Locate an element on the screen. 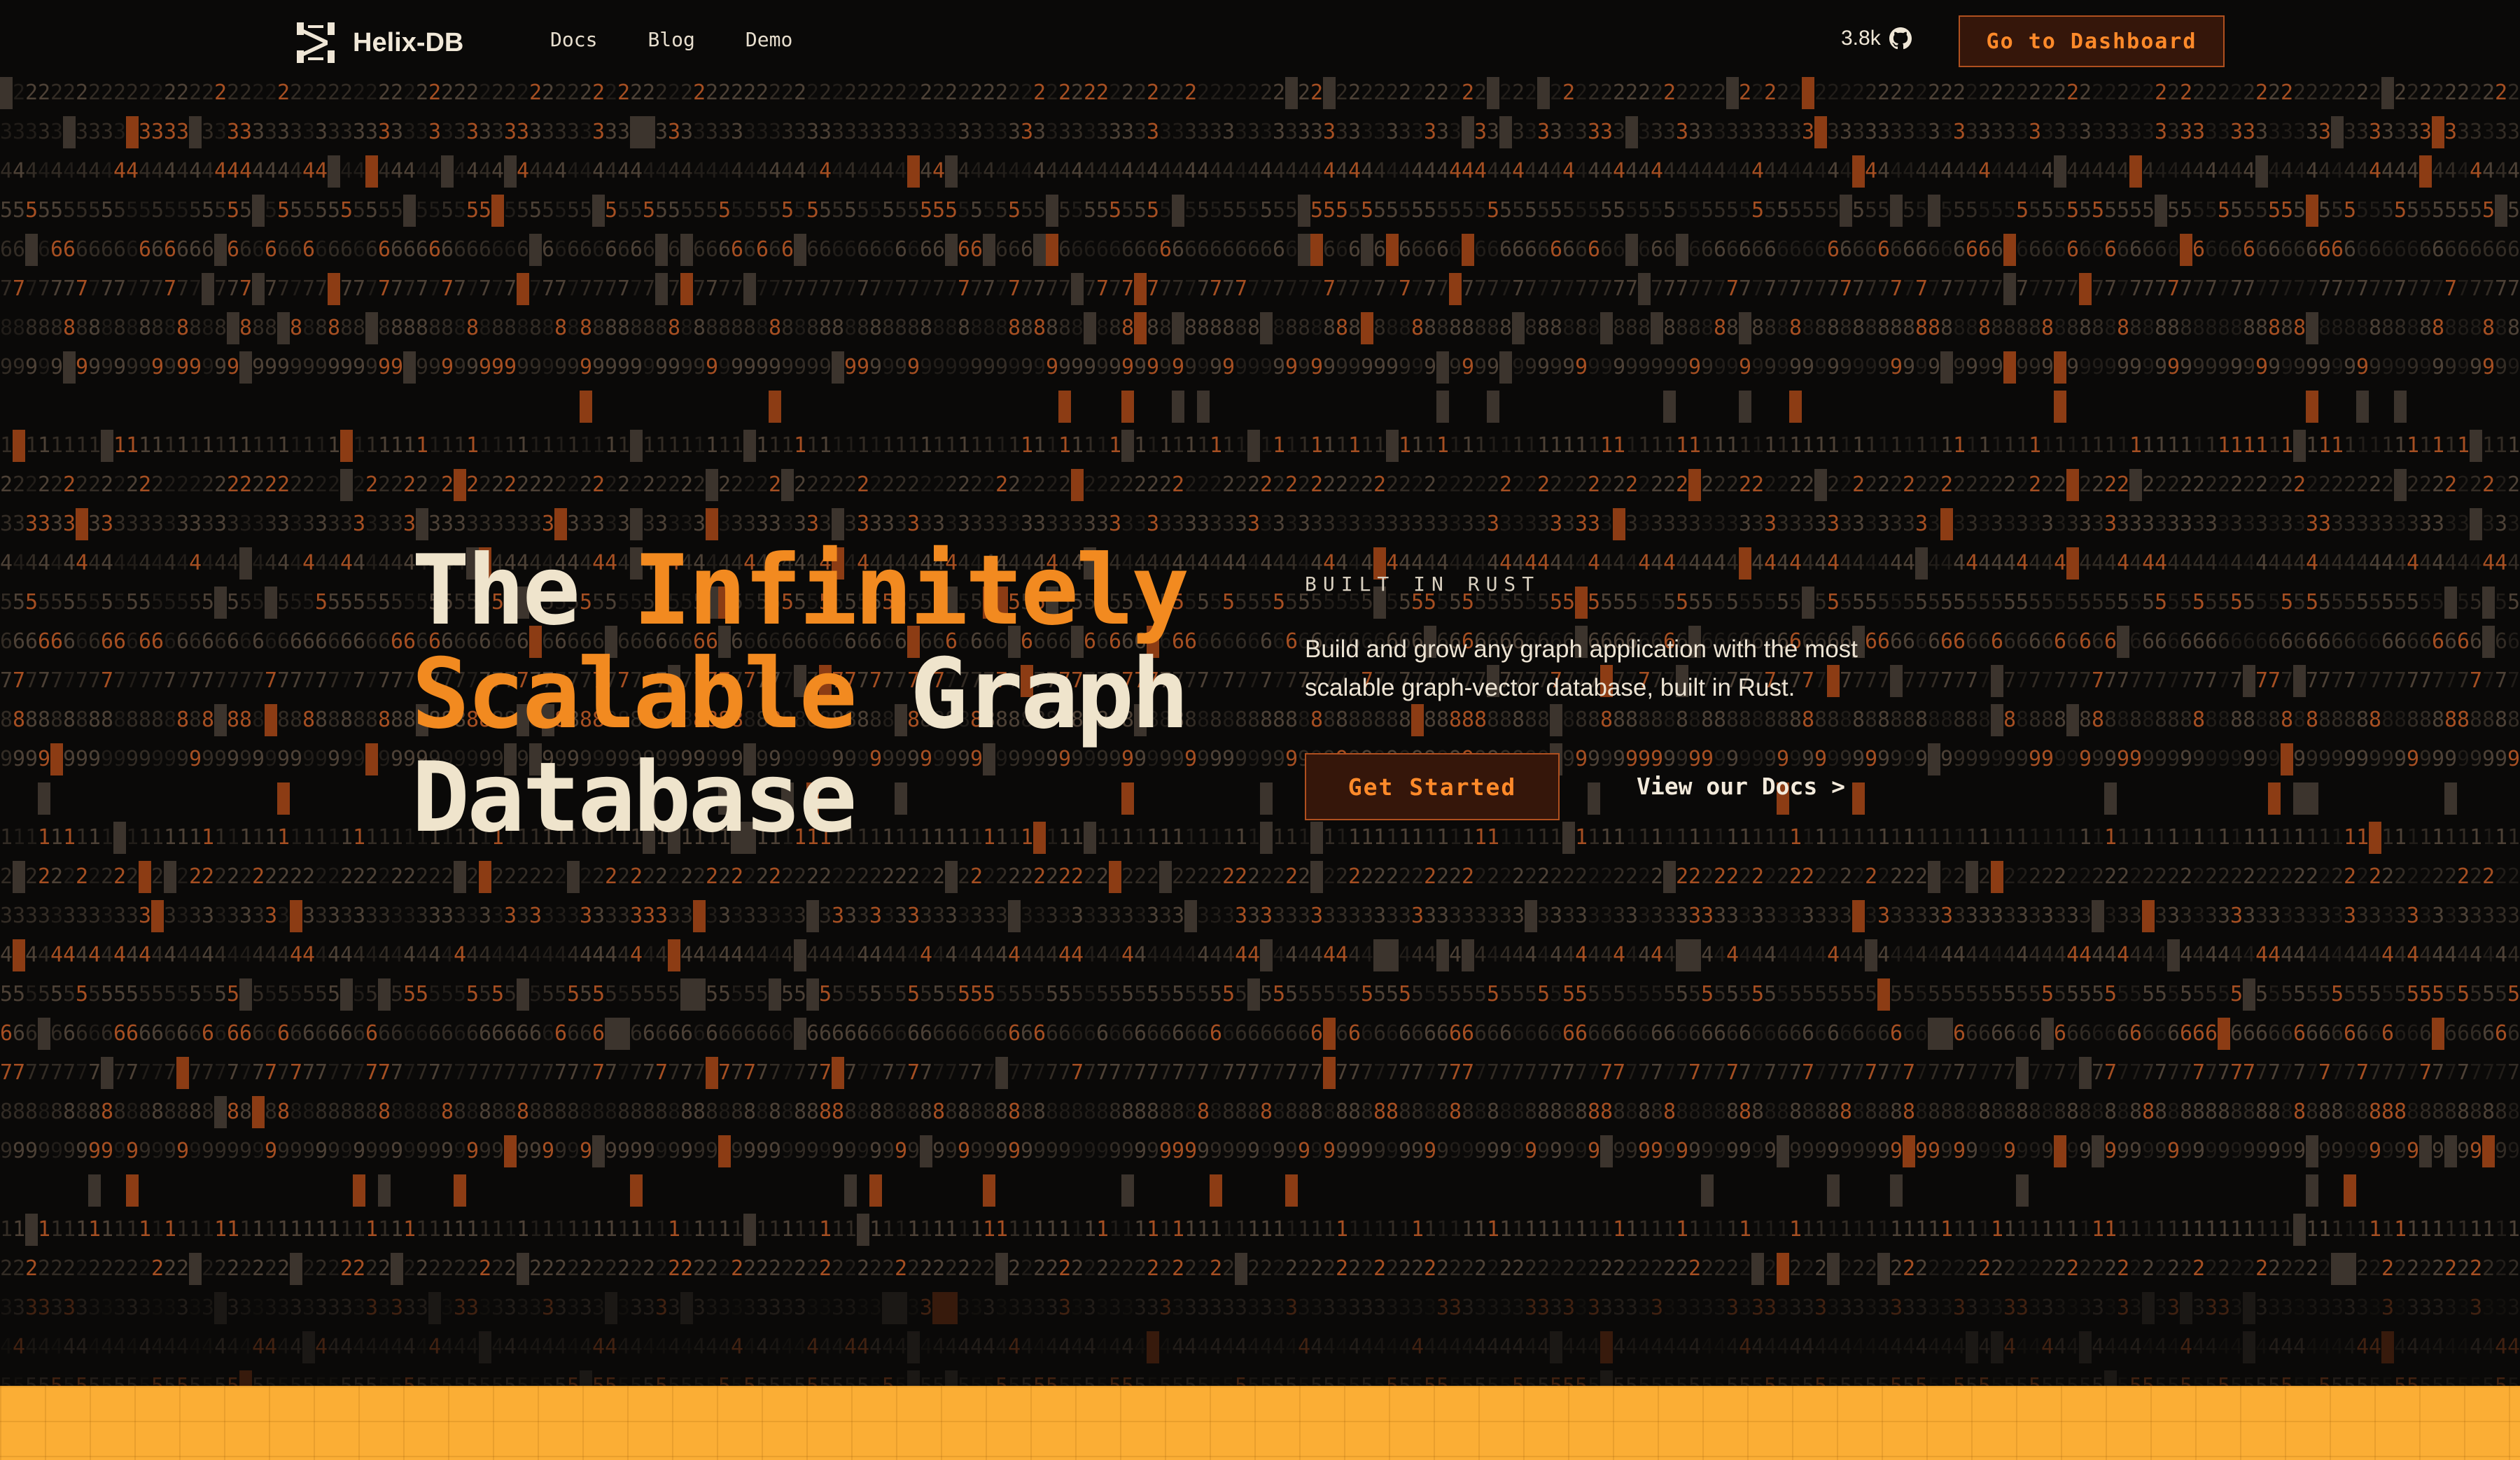  brand-logo-link: Helix-DB is located at coordinates (378, 42).